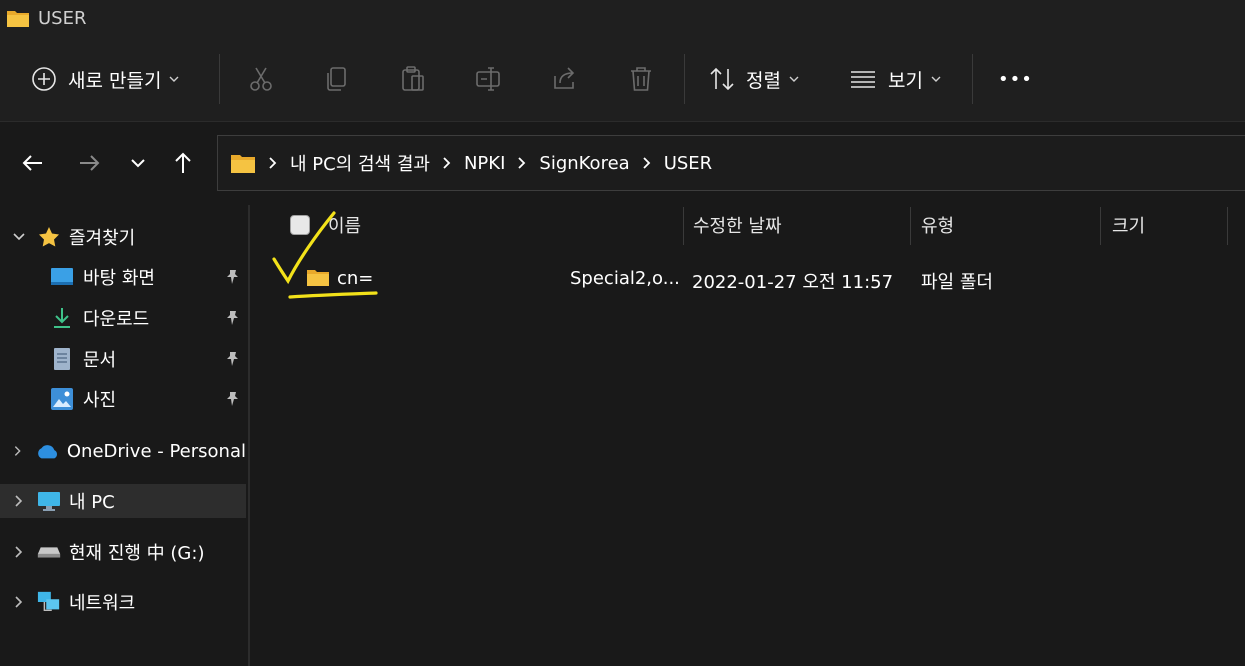 This screenshot has height=666, width=1245. I want to click on delete-button, so click(641, 79).